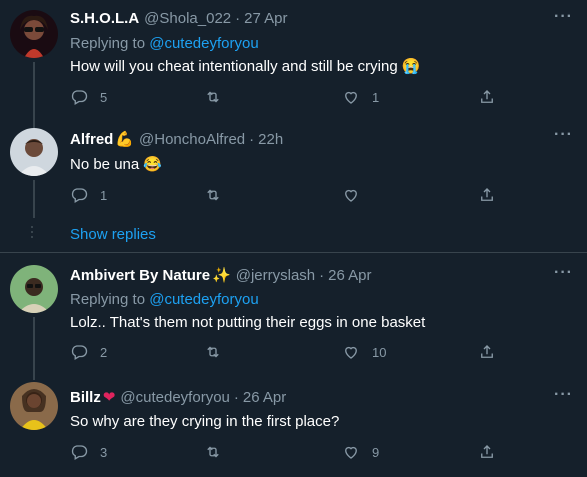 This screenshot has height=477, width=587. Describe the element at coordinates (290, 453) in the screenshot. I see `tweet-actions: 3 9` at that location.